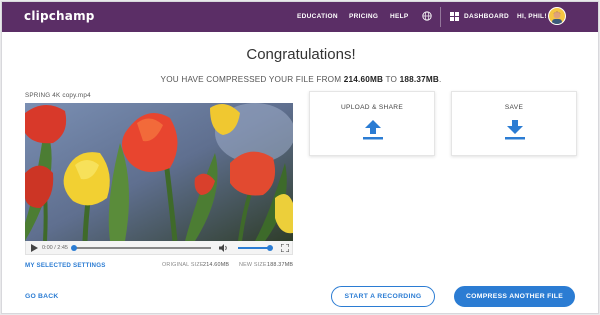 This screenshot has height=315, width=600. Describe the element at coordinates (270, 248) in the screenshot. I see `volume-handle` at that location.